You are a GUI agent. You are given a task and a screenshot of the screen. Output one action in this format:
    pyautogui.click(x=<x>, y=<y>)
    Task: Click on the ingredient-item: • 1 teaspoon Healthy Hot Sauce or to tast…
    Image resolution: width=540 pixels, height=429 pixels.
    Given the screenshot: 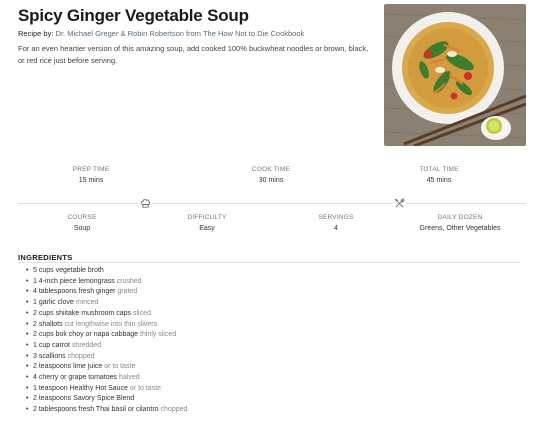 What is the action you would take?
    pyautogui.click(x=106, y=389)
    